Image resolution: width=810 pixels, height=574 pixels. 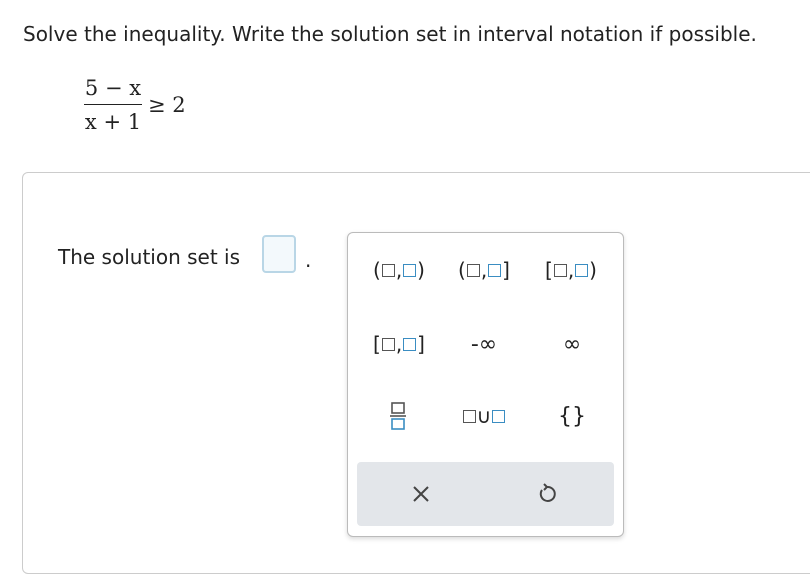 What do you see at coordinates (149, 257) in the screenshot?
I see `answer-label: The solution set is` at bounding box center [149, 257].